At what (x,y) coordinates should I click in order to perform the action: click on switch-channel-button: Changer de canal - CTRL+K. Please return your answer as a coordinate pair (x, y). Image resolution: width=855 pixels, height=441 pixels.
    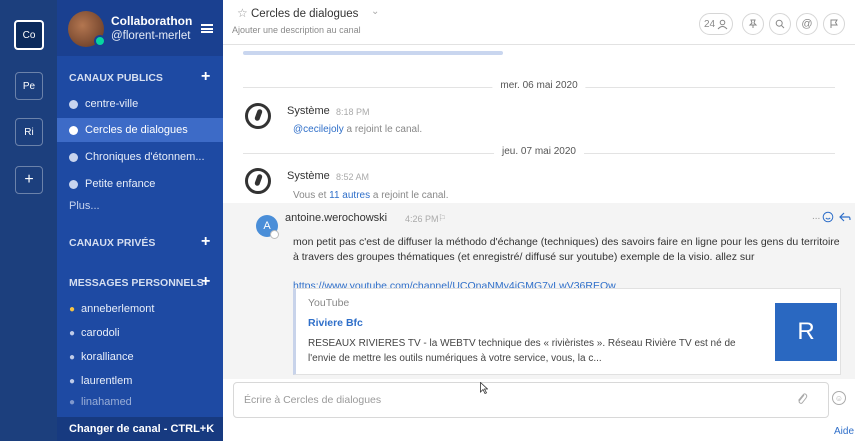
    Looking at the image, I should click on (140, 429).